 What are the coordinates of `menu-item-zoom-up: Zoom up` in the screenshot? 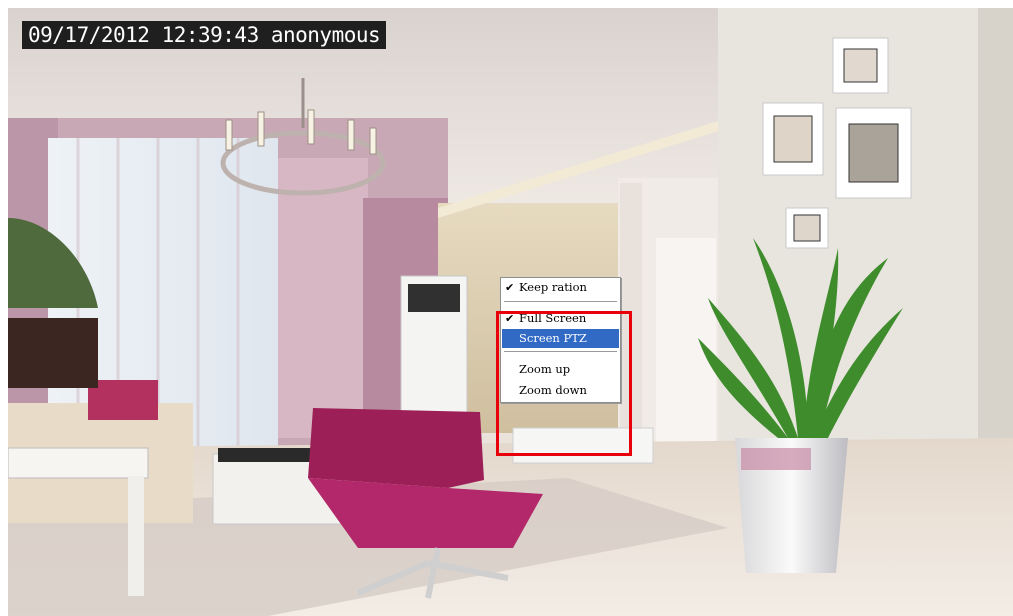 It's located at (560, 369).